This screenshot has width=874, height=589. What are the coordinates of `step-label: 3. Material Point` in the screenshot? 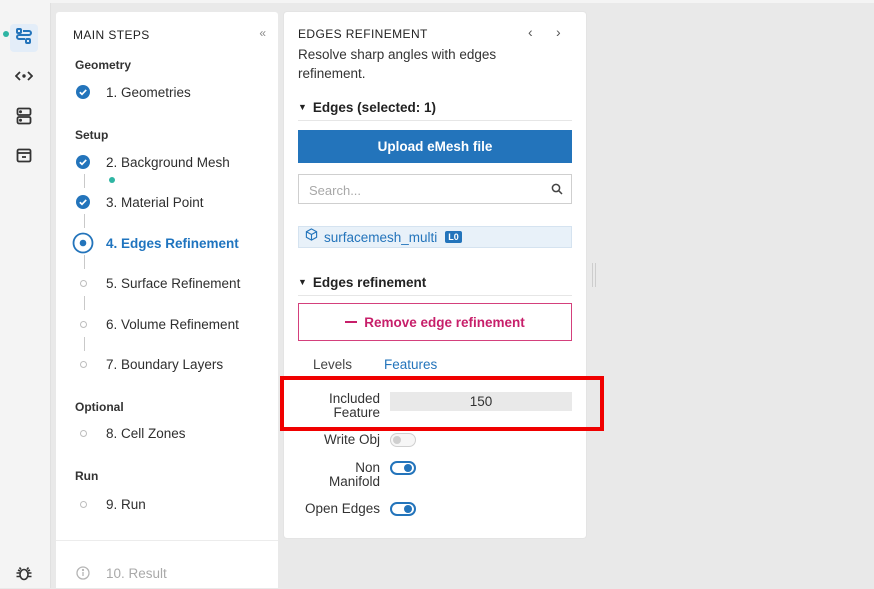 It's located at (155, 202).